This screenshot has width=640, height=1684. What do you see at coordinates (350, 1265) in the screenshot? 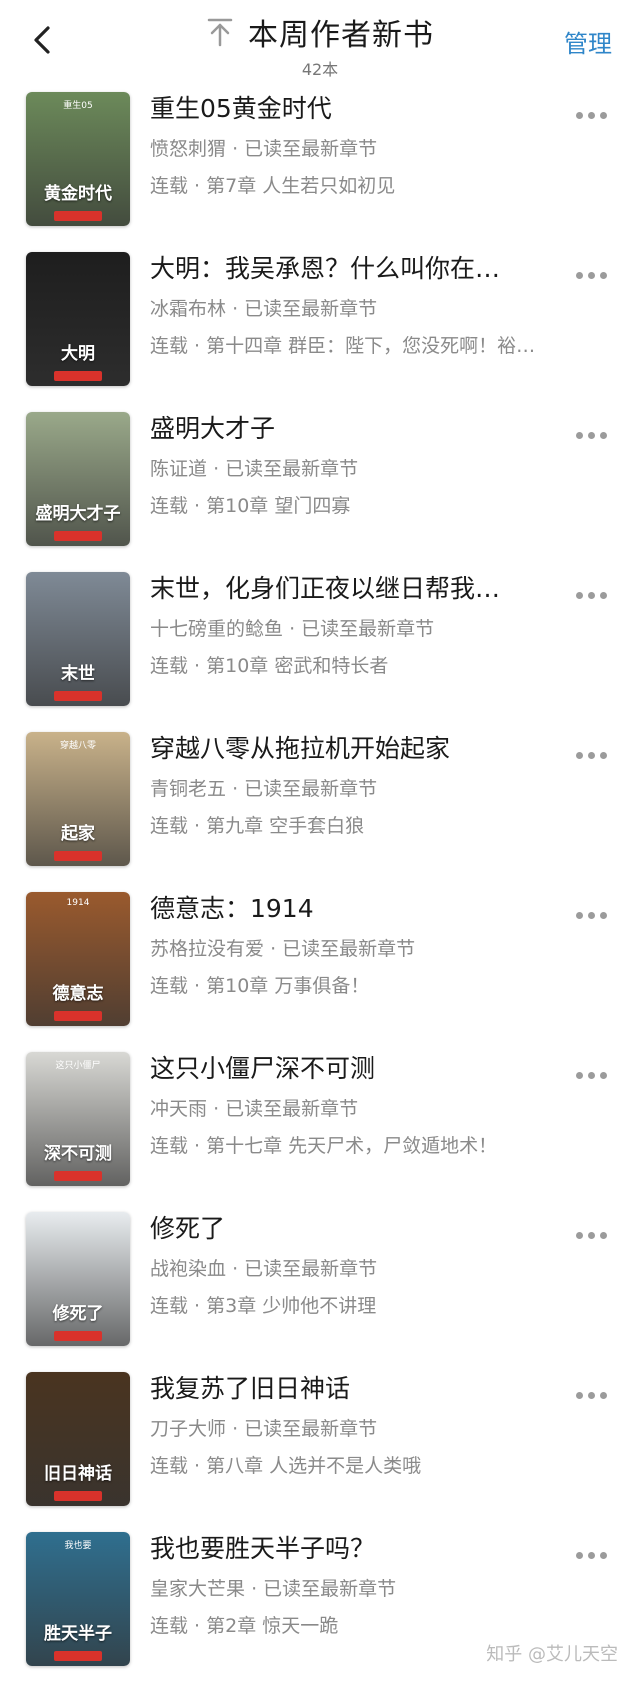
I see `book-info: 修死了 战袍染血 · 已读至最新章节 连载 · 第3章 少帅他不讲理` at bounding box center [350, 1265].